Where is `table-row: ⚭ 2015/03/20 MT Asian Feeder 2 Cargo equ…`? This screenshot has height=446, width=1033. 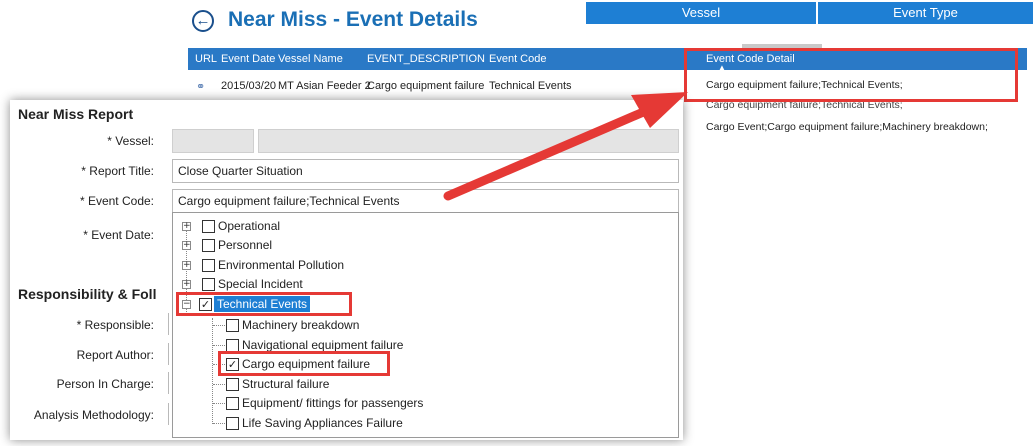 table-row: ⚭ 2015/03/20 MT Asian Feeder 2 Cargo equ… is located at coordinates (438, 88).